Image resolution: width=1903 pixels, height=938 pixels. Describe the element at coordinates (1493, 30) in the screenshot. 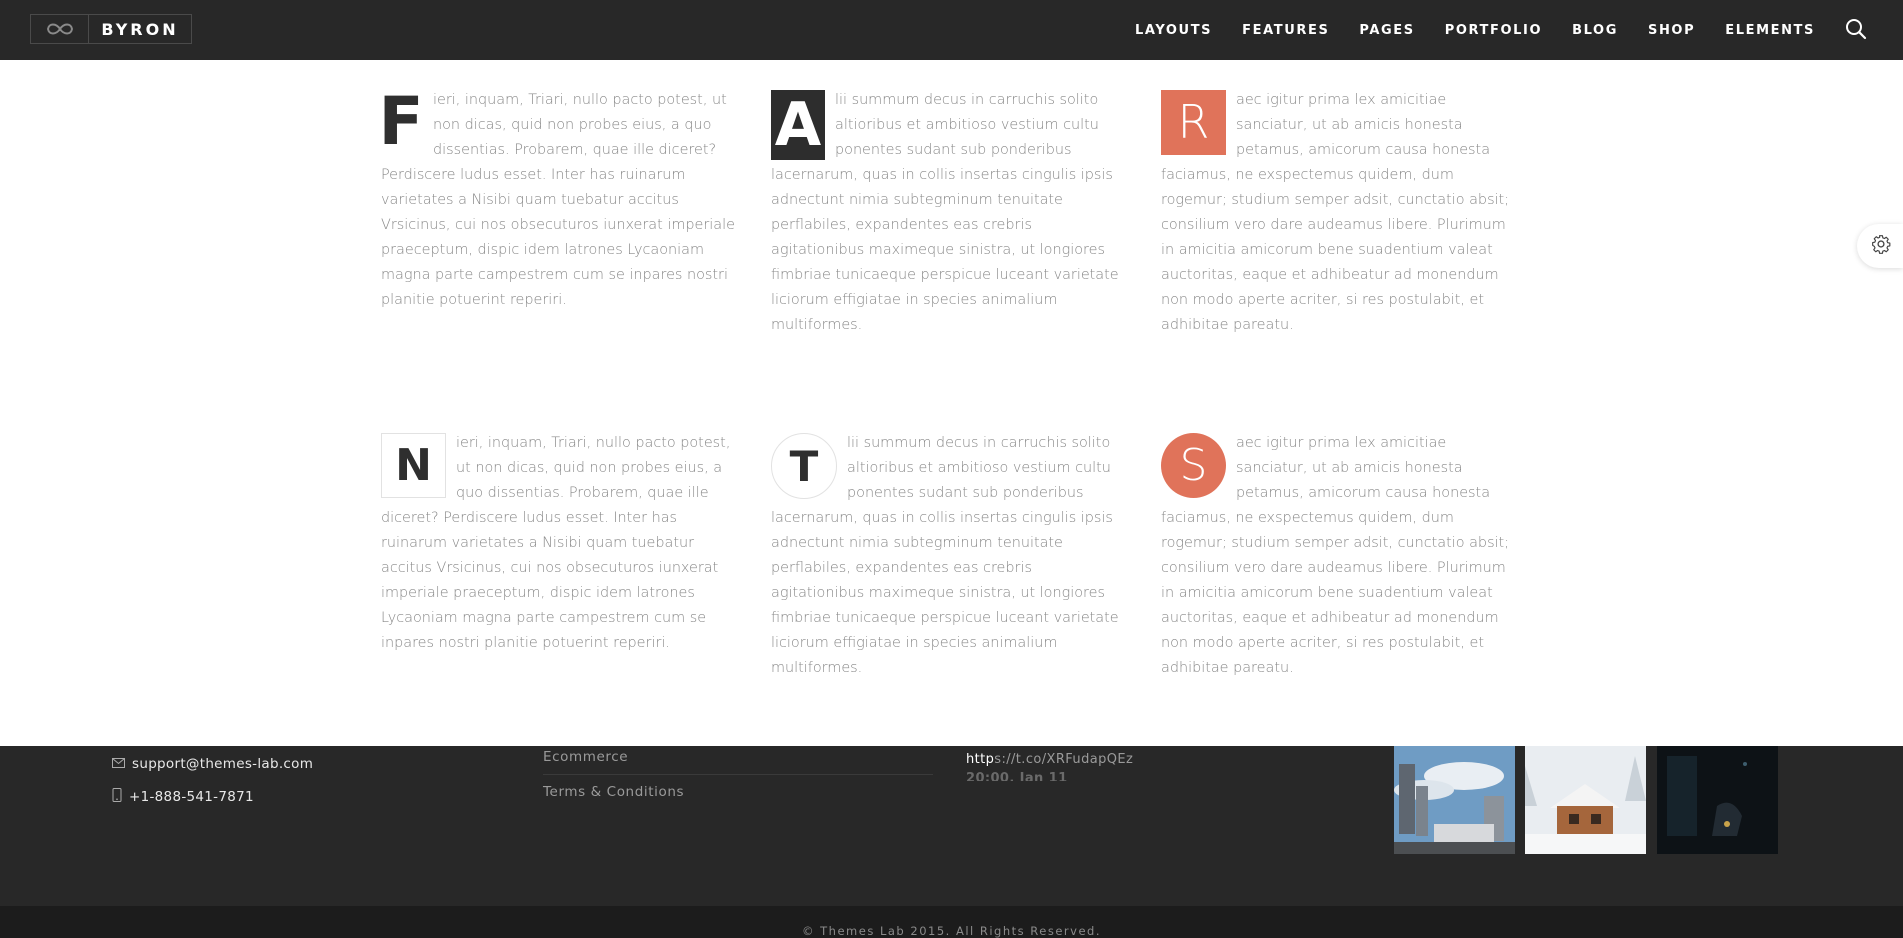

I see `nav-item-portfolio: PORTFOLIO` at that location.